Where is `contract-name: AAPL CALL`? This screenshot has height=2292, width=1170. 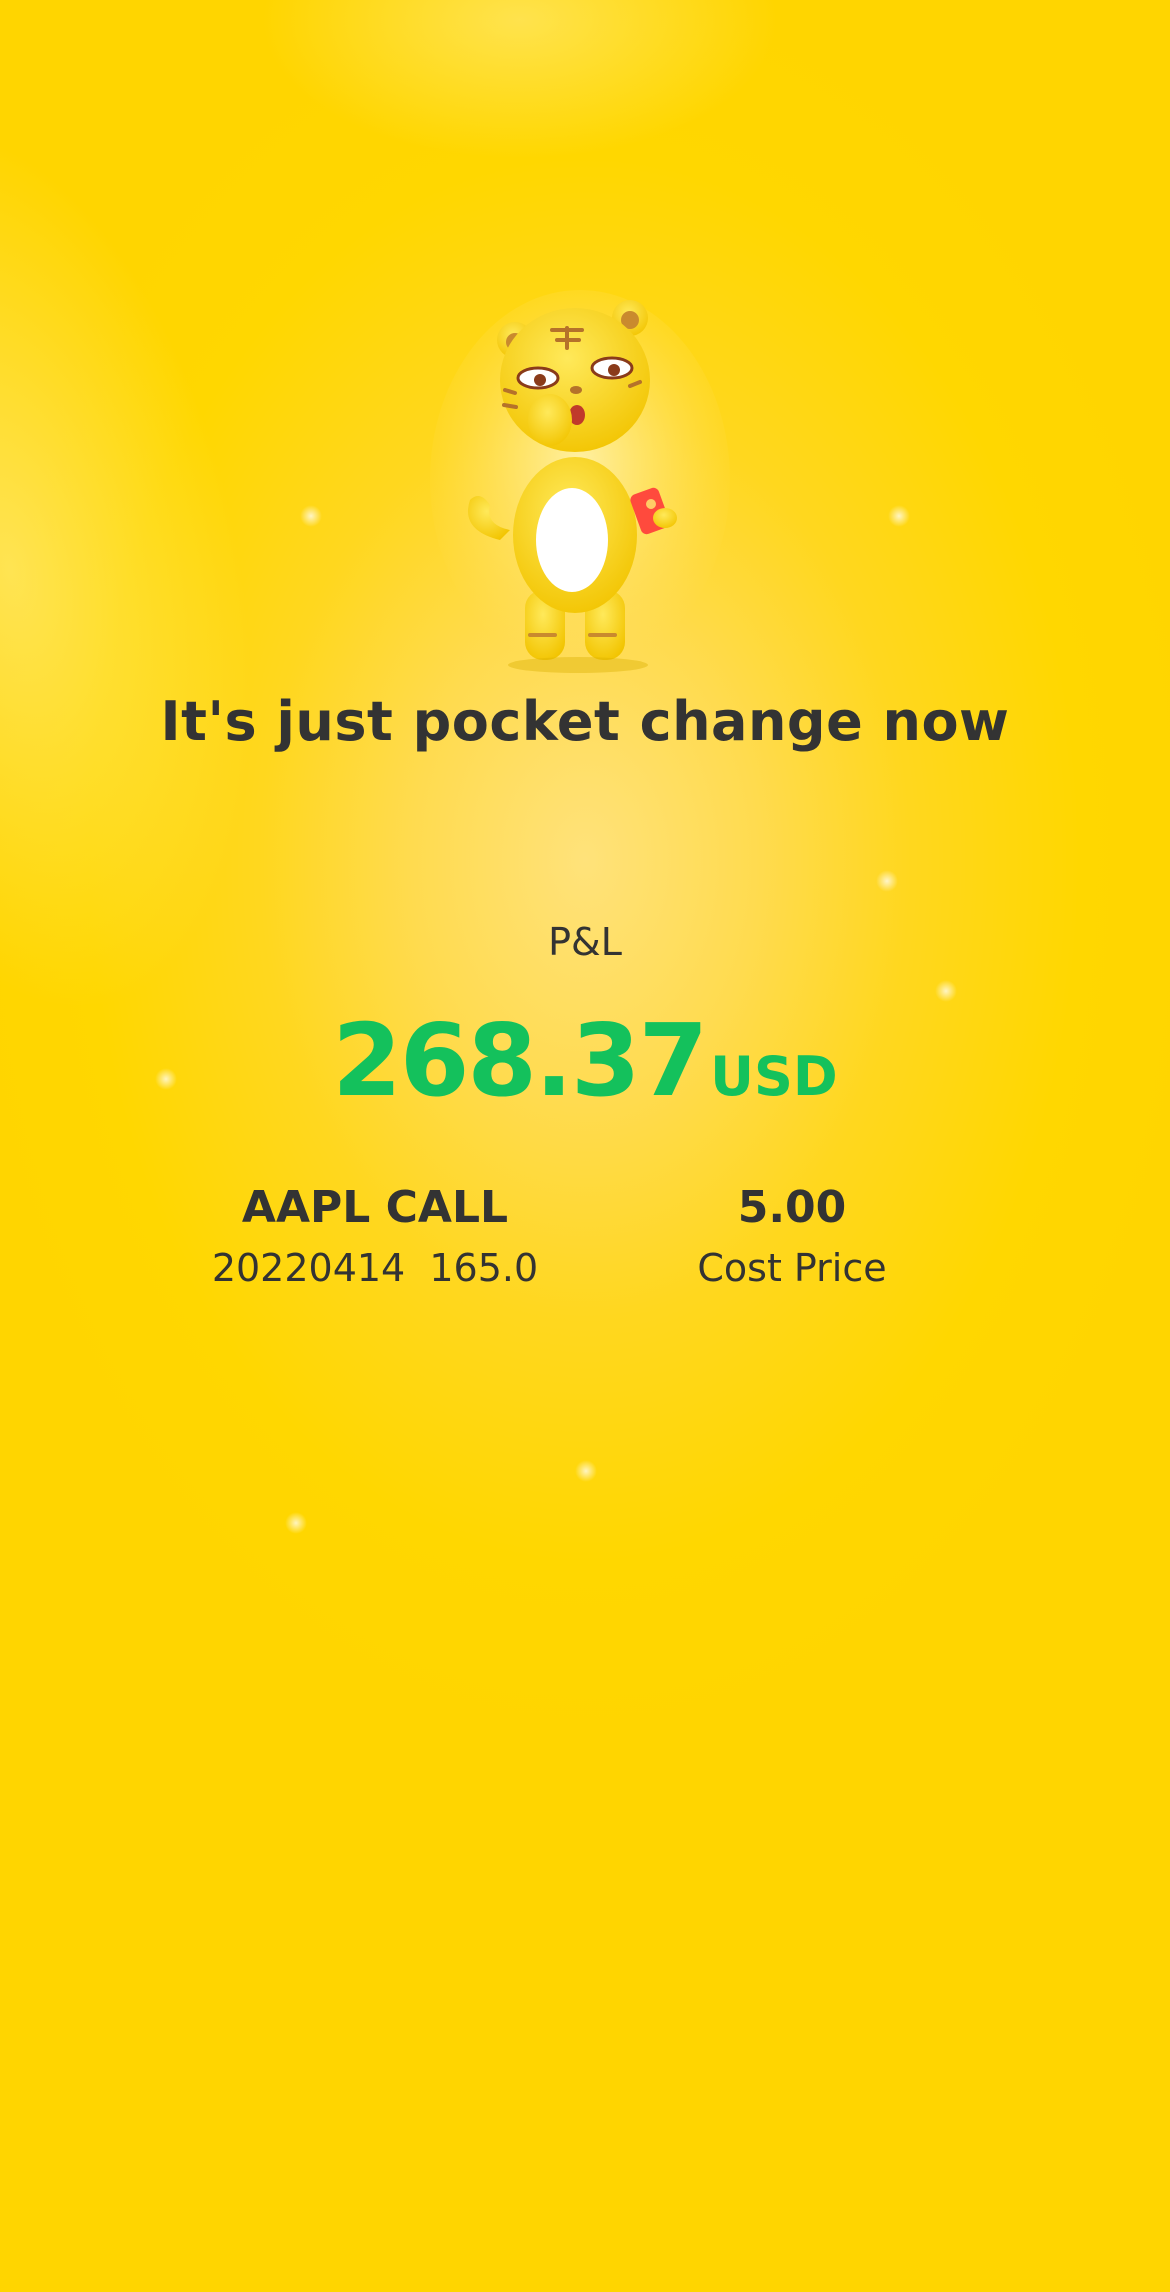
contract-name: AAPL CALL is located at coordinates (375, 1207).